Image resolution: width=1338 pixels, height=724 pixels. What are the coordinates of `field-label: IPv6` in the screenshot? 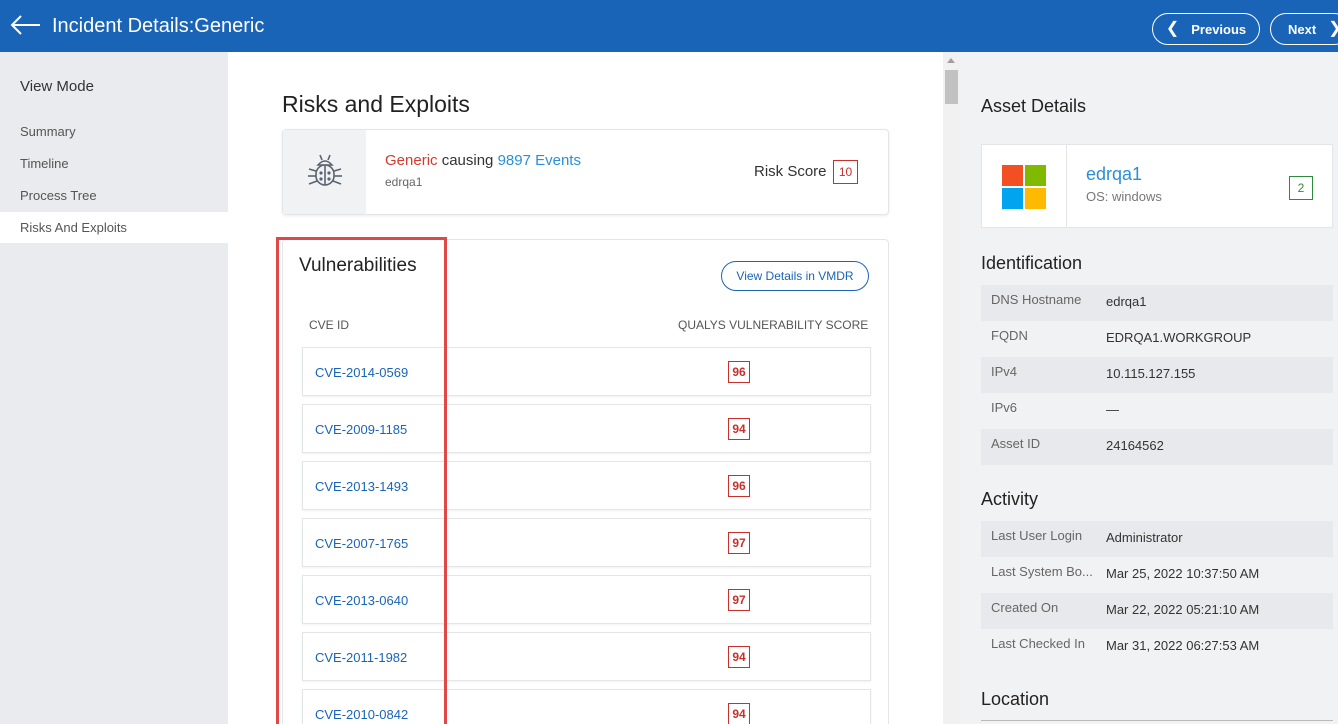 It's located at (1004, 407).